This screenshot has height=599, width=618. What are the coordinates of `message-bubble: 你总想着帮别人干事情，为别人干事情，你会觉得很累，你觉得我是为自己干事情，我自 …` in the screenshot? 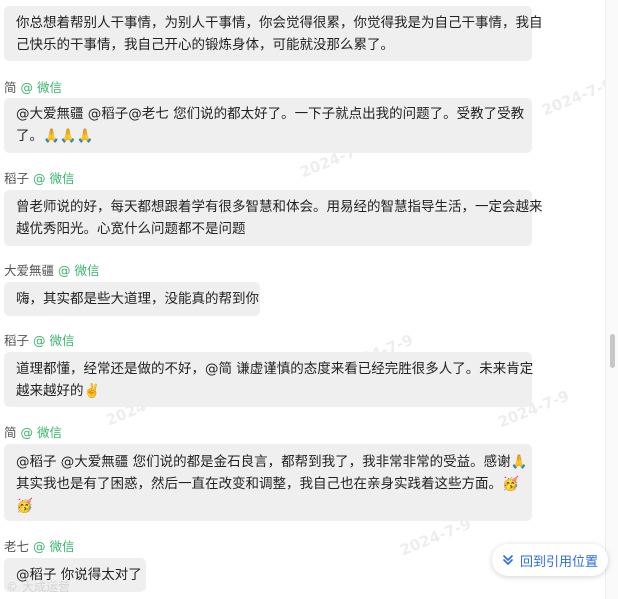 It's located at (273, 33).